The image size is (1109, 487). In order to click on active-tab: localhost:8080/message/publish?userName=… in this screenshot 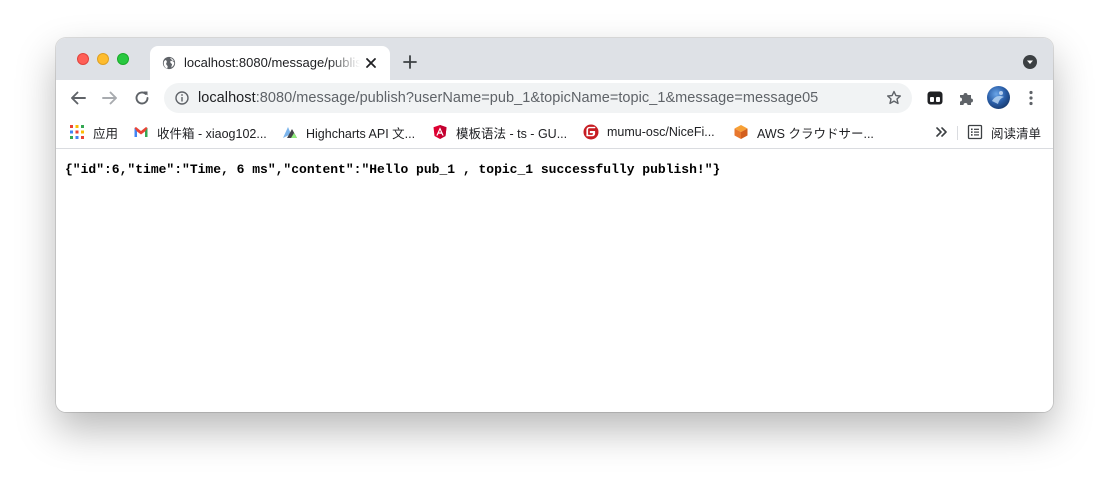, I will do `click(270, 63)`.